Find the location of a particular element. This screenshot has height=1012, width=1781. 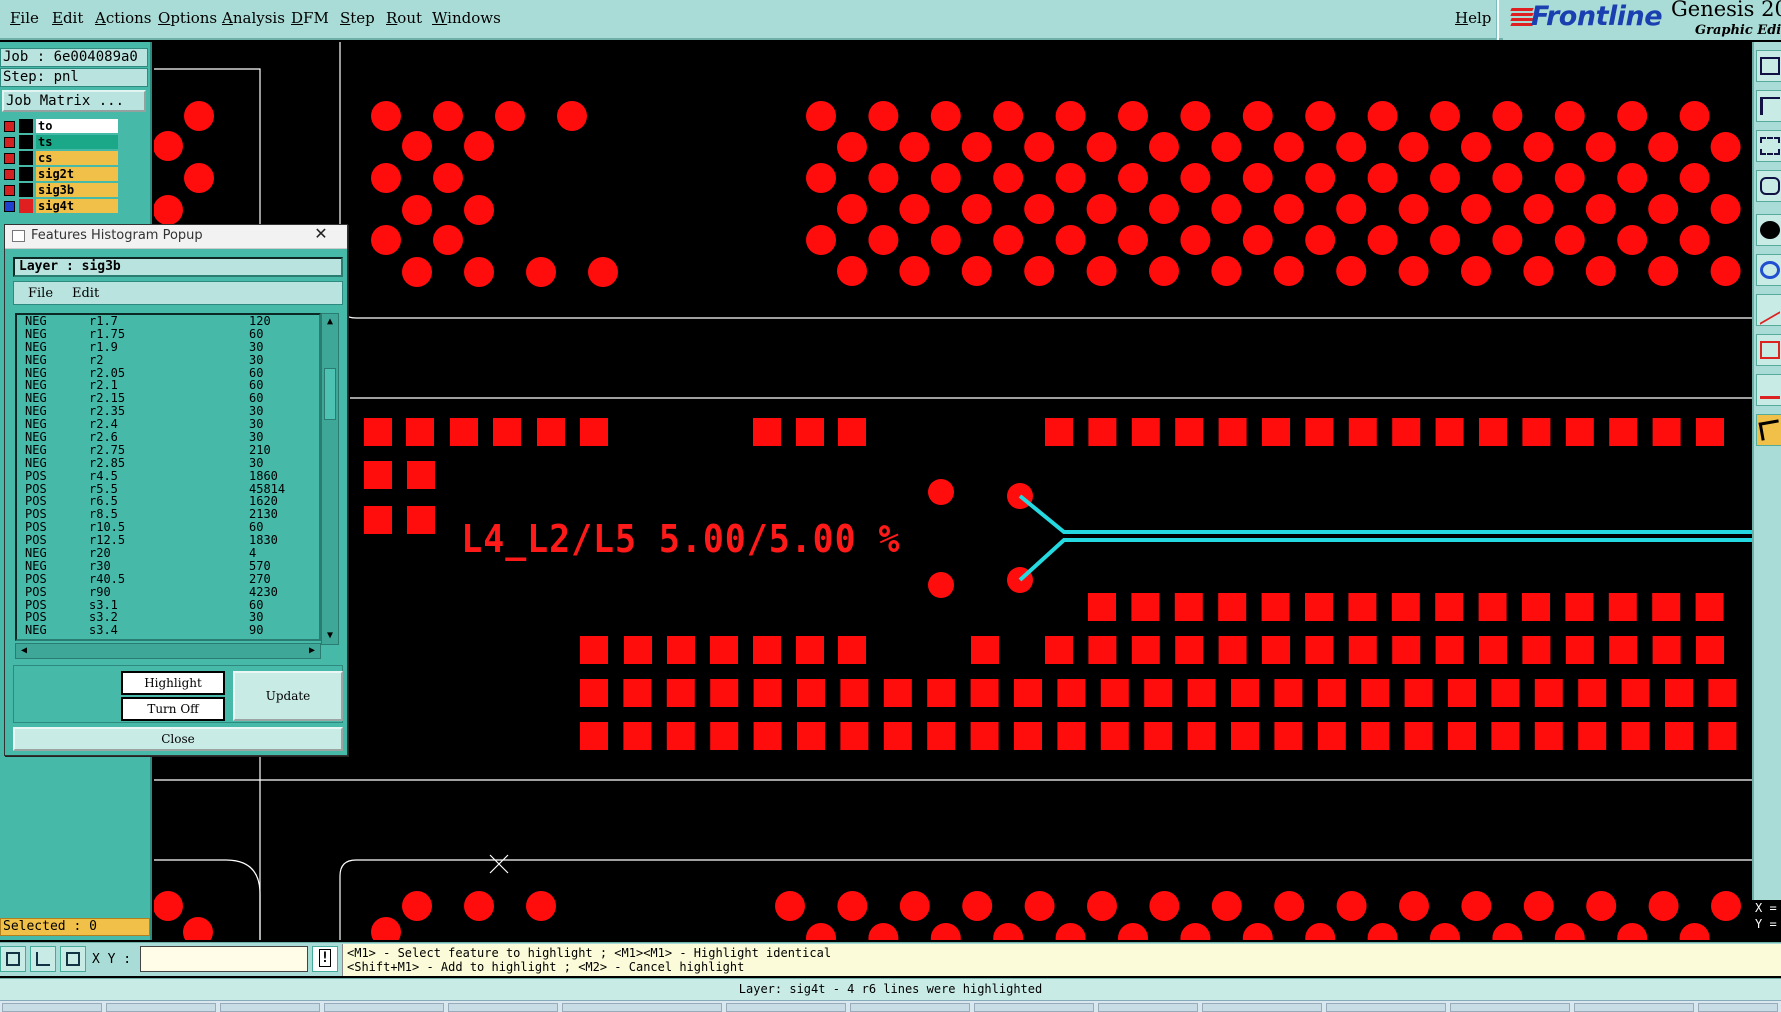

scroll-left-icon: ◀ is located at coordinates (24, 651).